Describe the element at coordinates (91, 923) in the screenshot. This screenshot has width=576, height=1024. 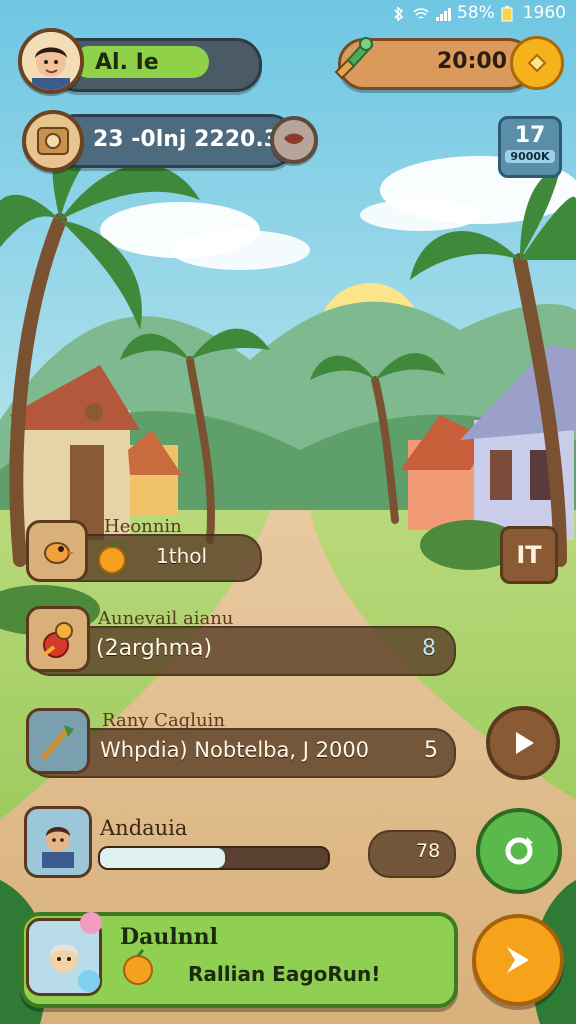
I see `flower-icon` at that location.